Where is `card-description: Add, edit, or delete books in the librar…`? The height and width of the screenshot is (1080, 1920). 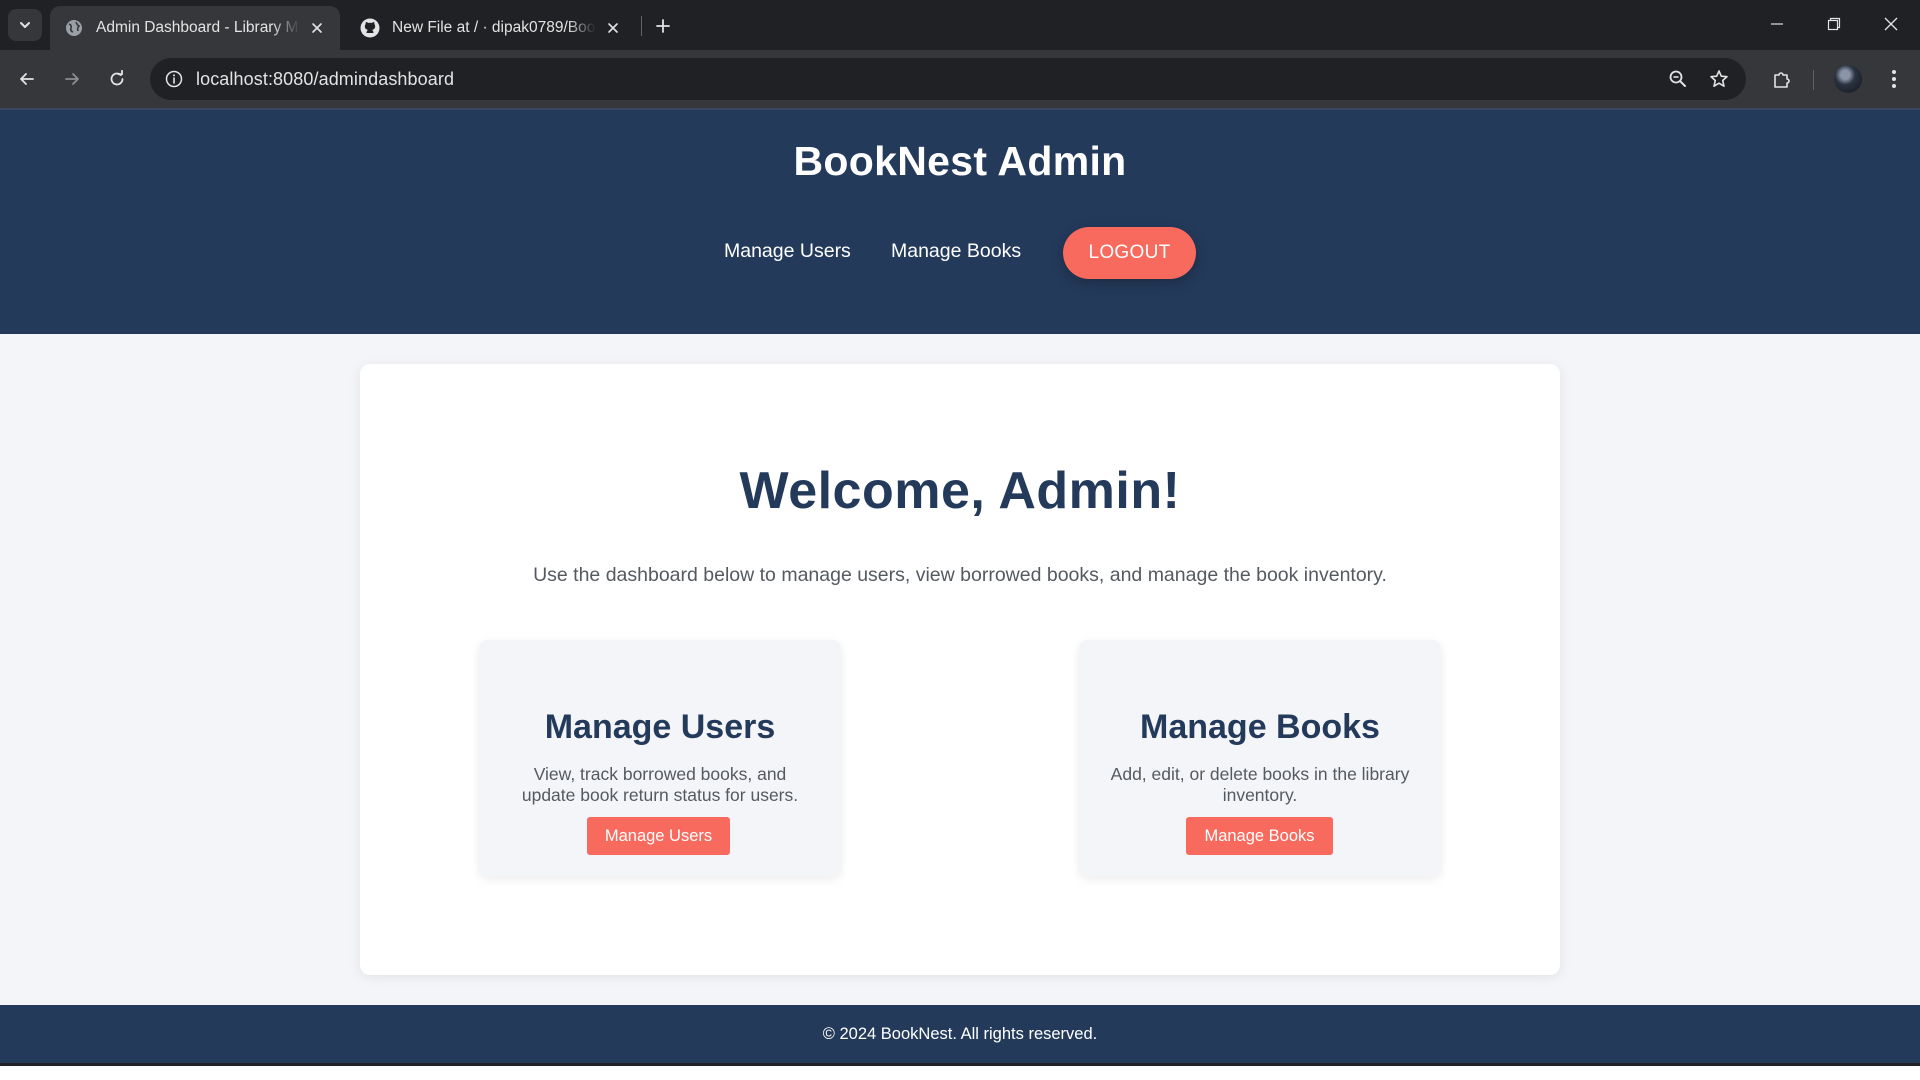
card-description: Add, edit, or delete books in the librar… is located at coordinates (1260, 784).